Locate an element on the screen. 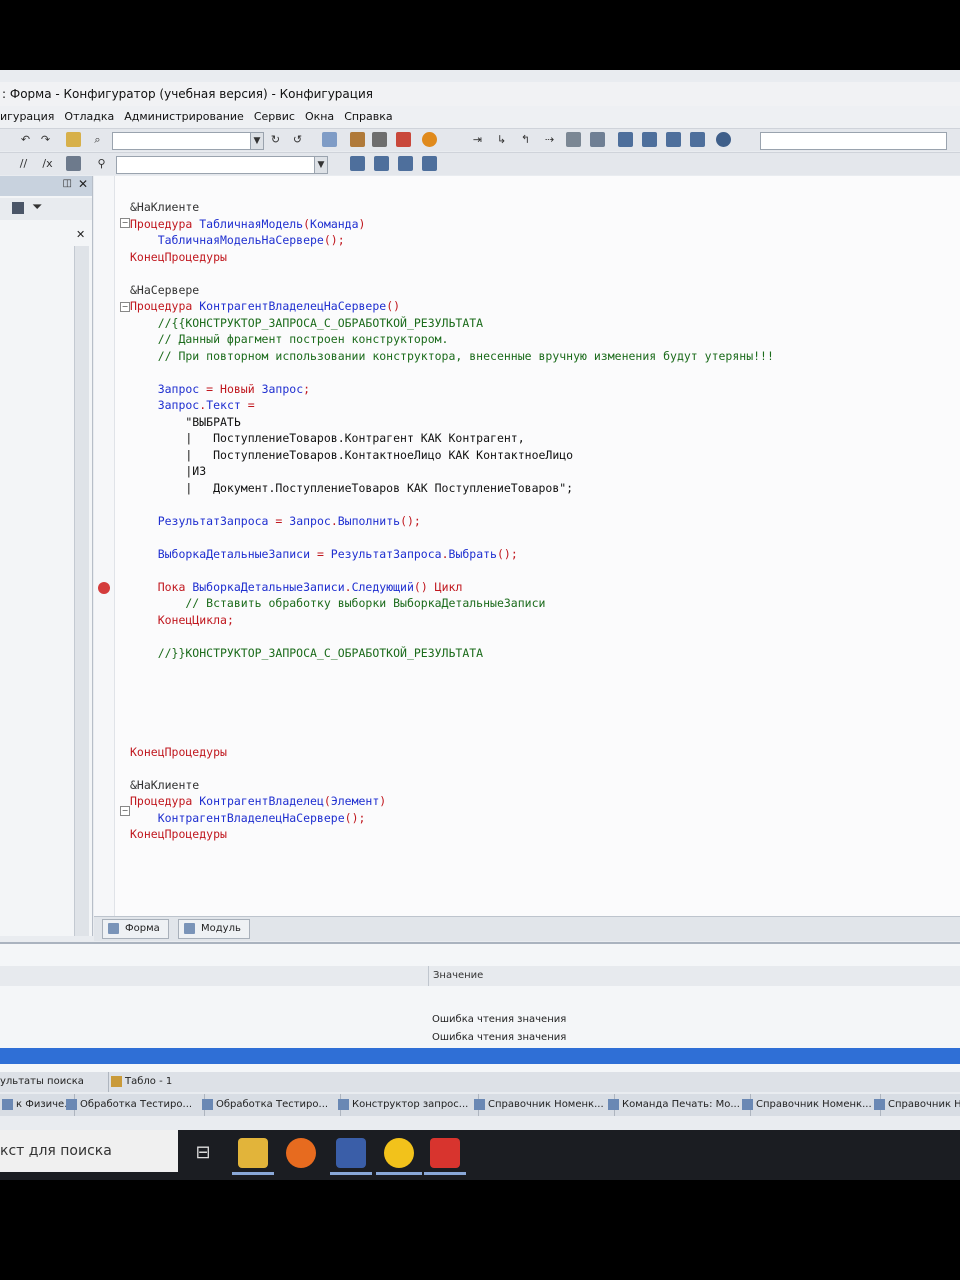  code-line: "ВЫБРАТЬ is located at coordinates (185, 422).